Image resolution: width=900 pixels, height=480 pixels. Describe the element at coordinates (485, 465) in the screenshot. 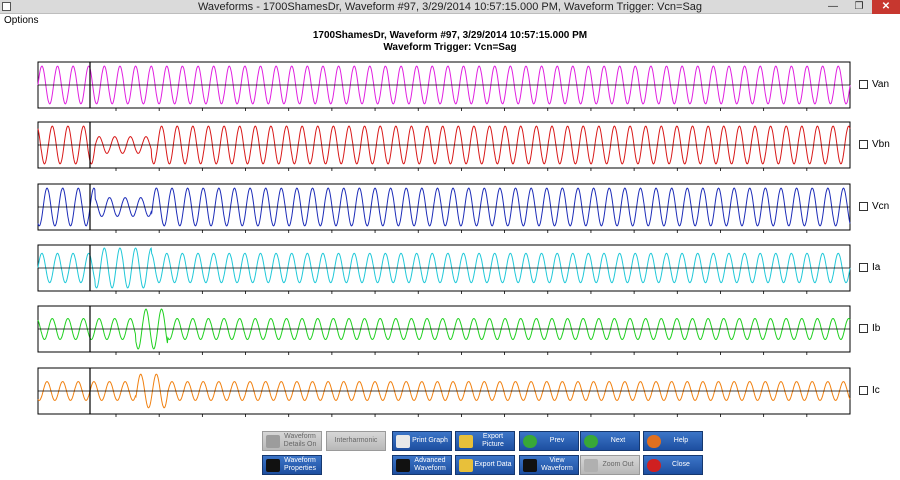

I see `export-data-button: Export Data` at that location.